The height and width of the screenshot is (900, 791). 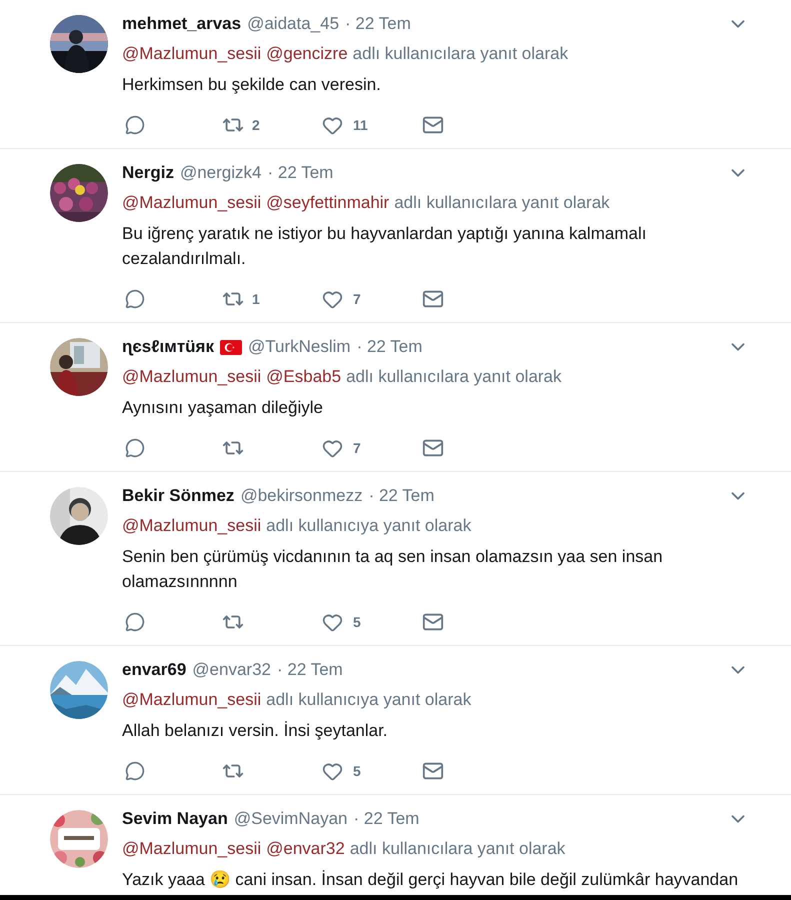 What do you see at coordinates (168, 347) in the screenshot?
I see `user-name: ɳєѕℓιмтüяк` at bounding box center [168, 347].